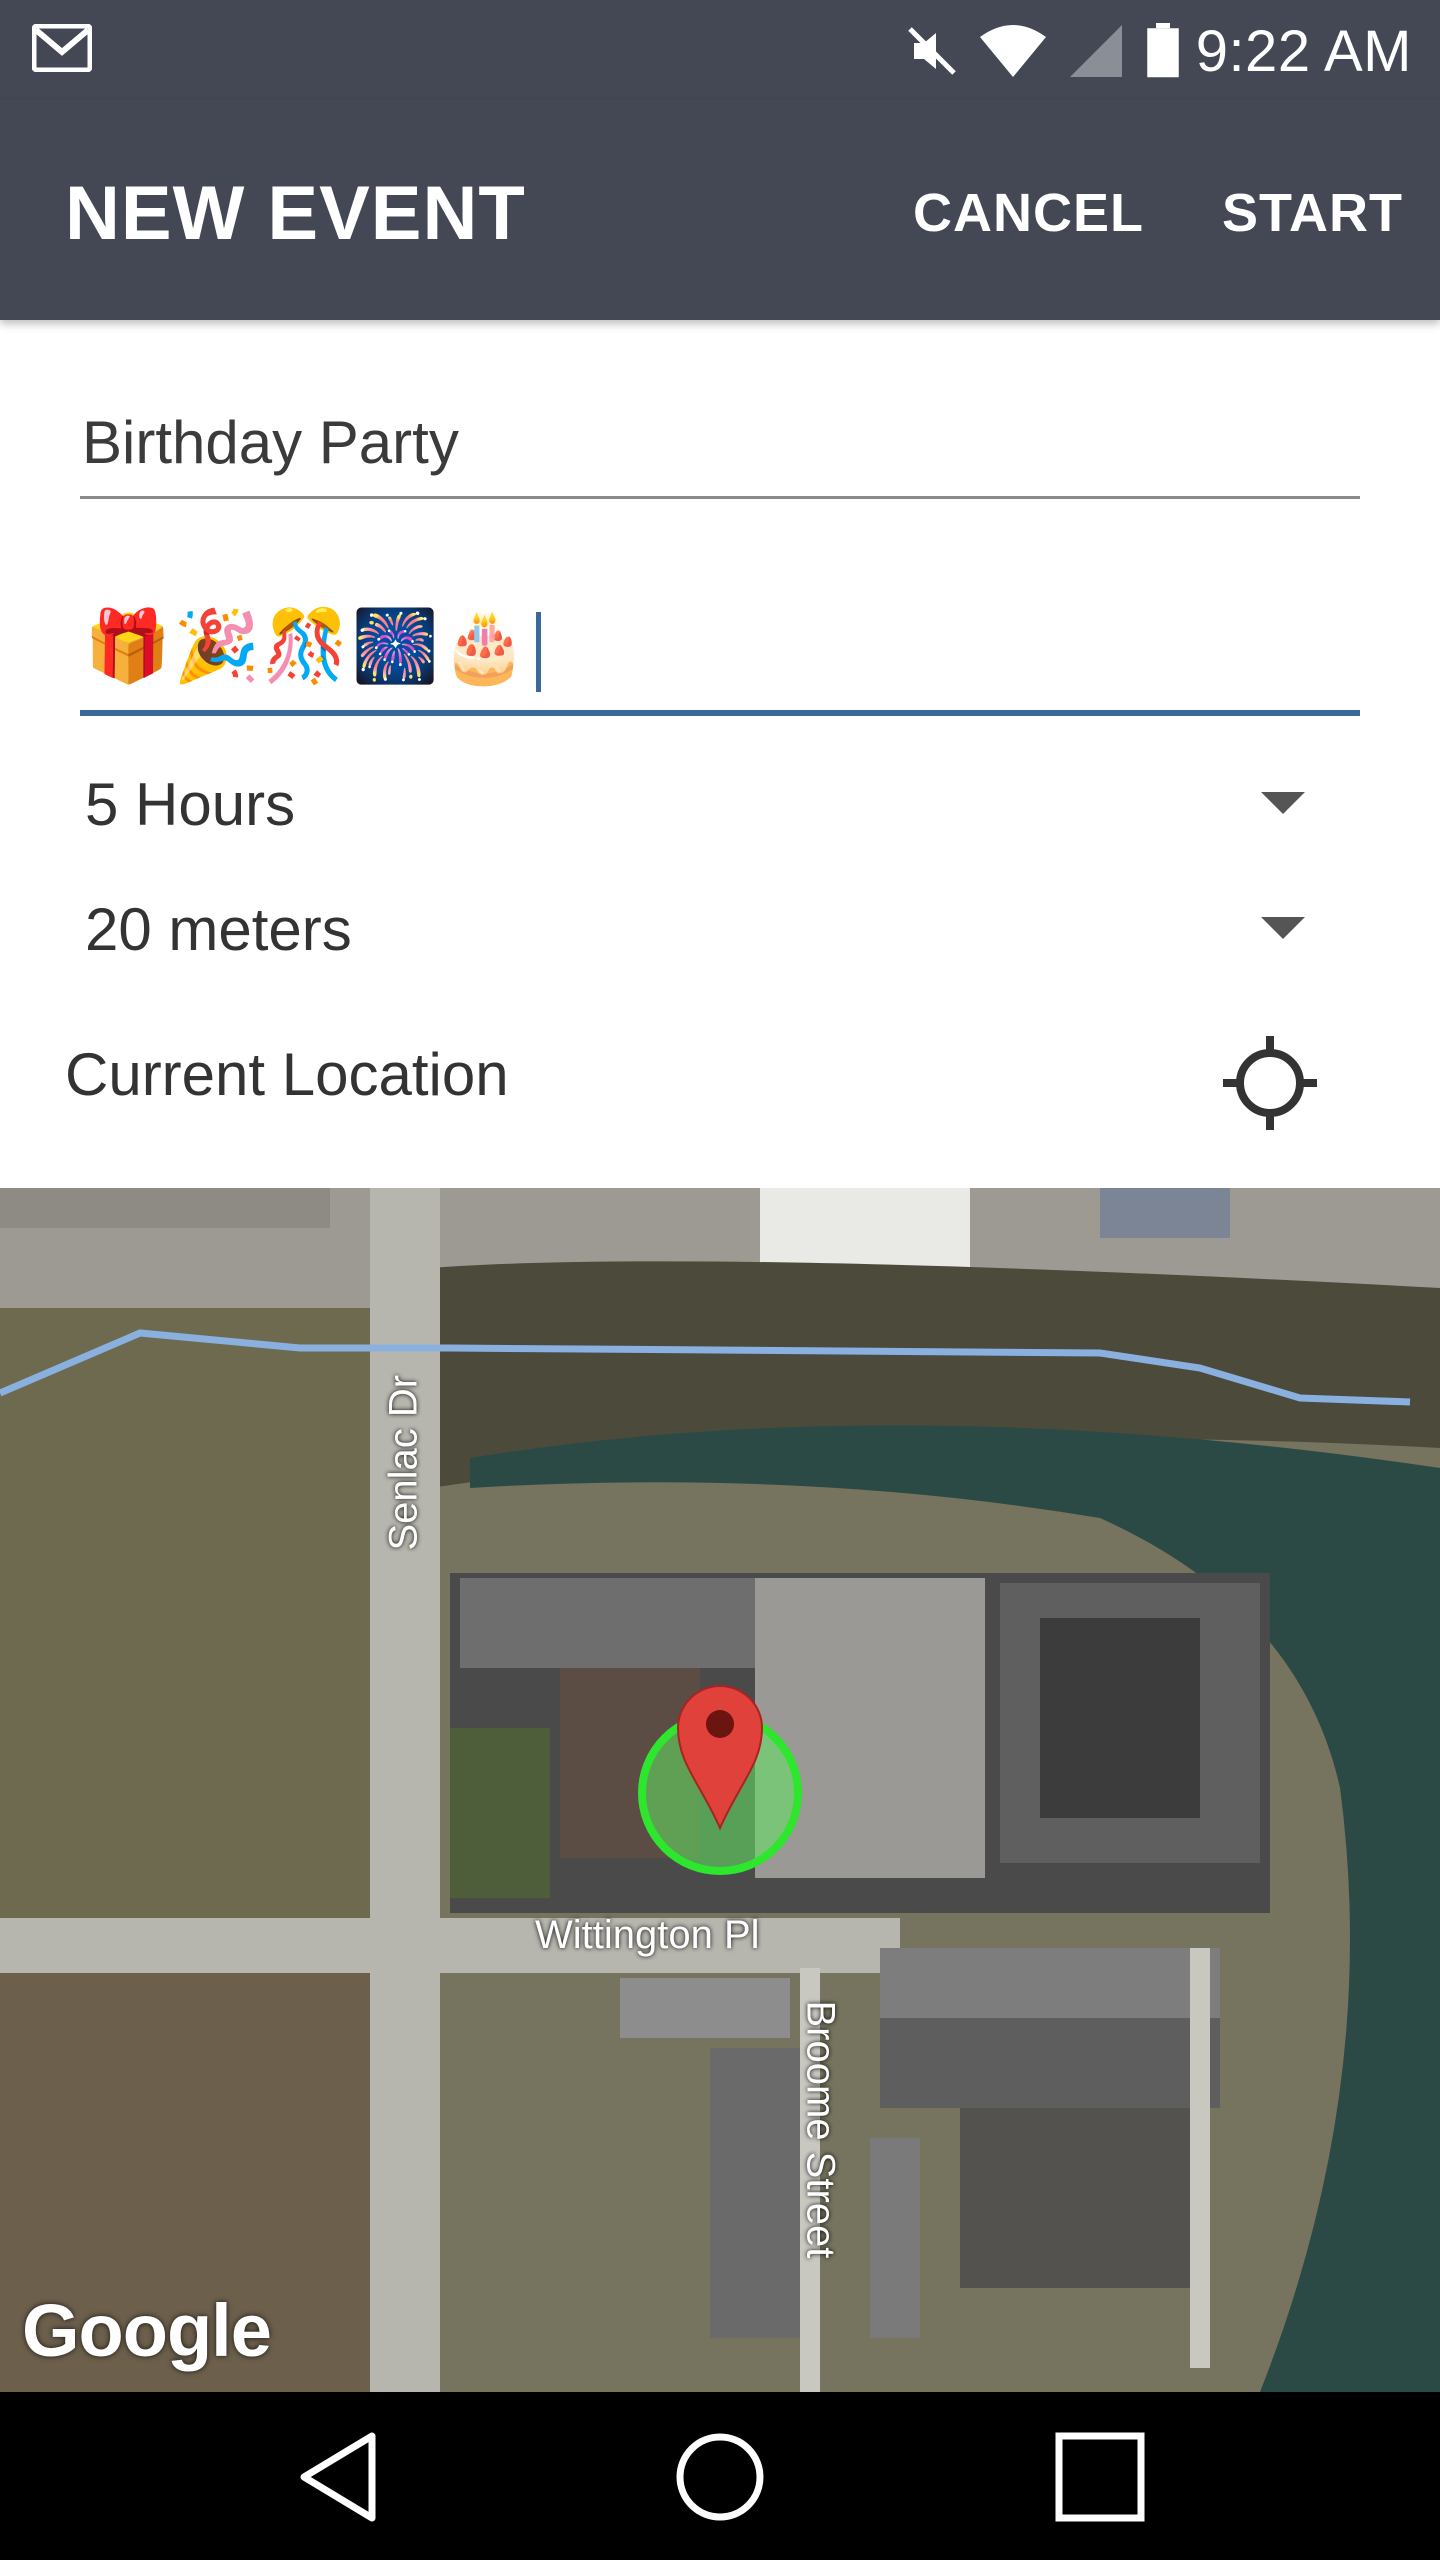 The height and width of the screenshot is (2560, 1440). I want to click on street-label-senlac: Senlac Dr, so click(404, 1463).